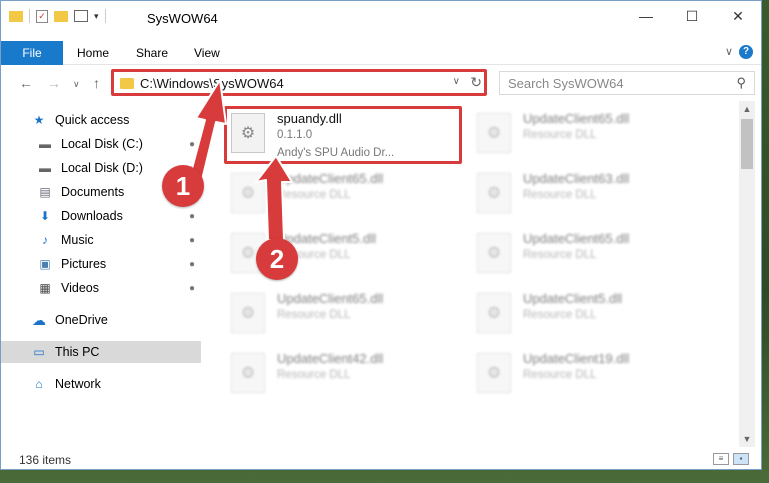  I want to click on sidebar-item-pictures: ▣ Pictures ●, so click(101, 264).